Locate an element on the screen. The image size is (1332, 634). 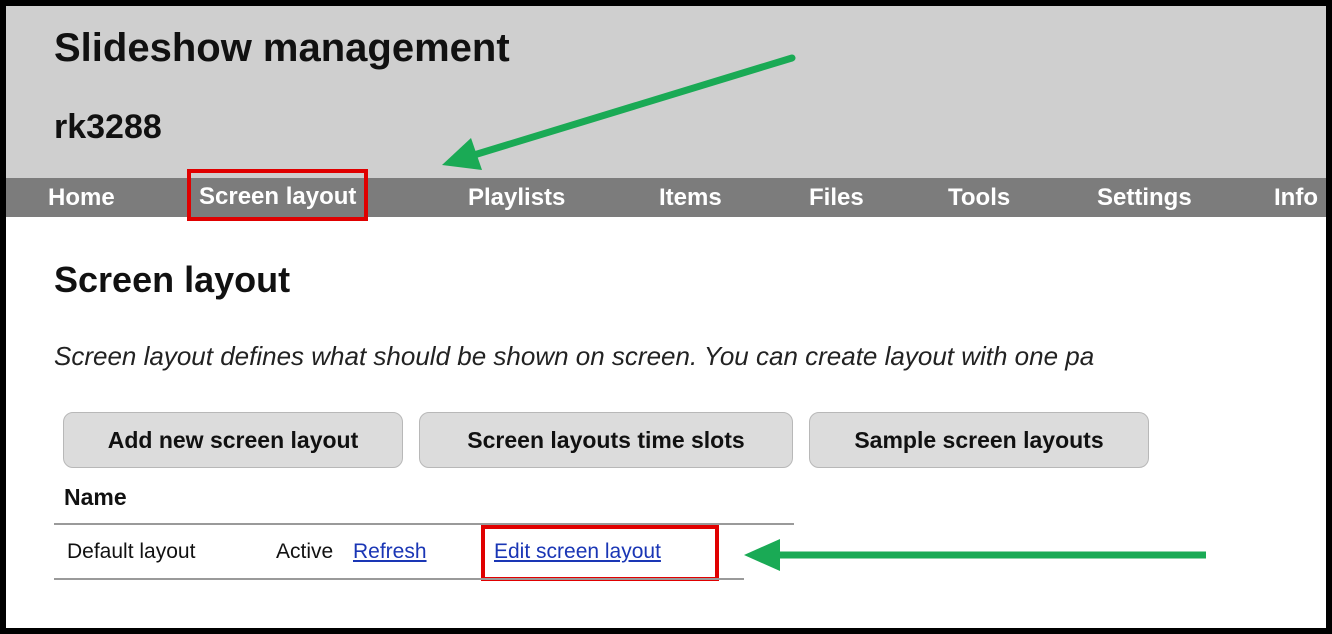
arrow-to-edit-link-icon is located at coordinates (975, 555).